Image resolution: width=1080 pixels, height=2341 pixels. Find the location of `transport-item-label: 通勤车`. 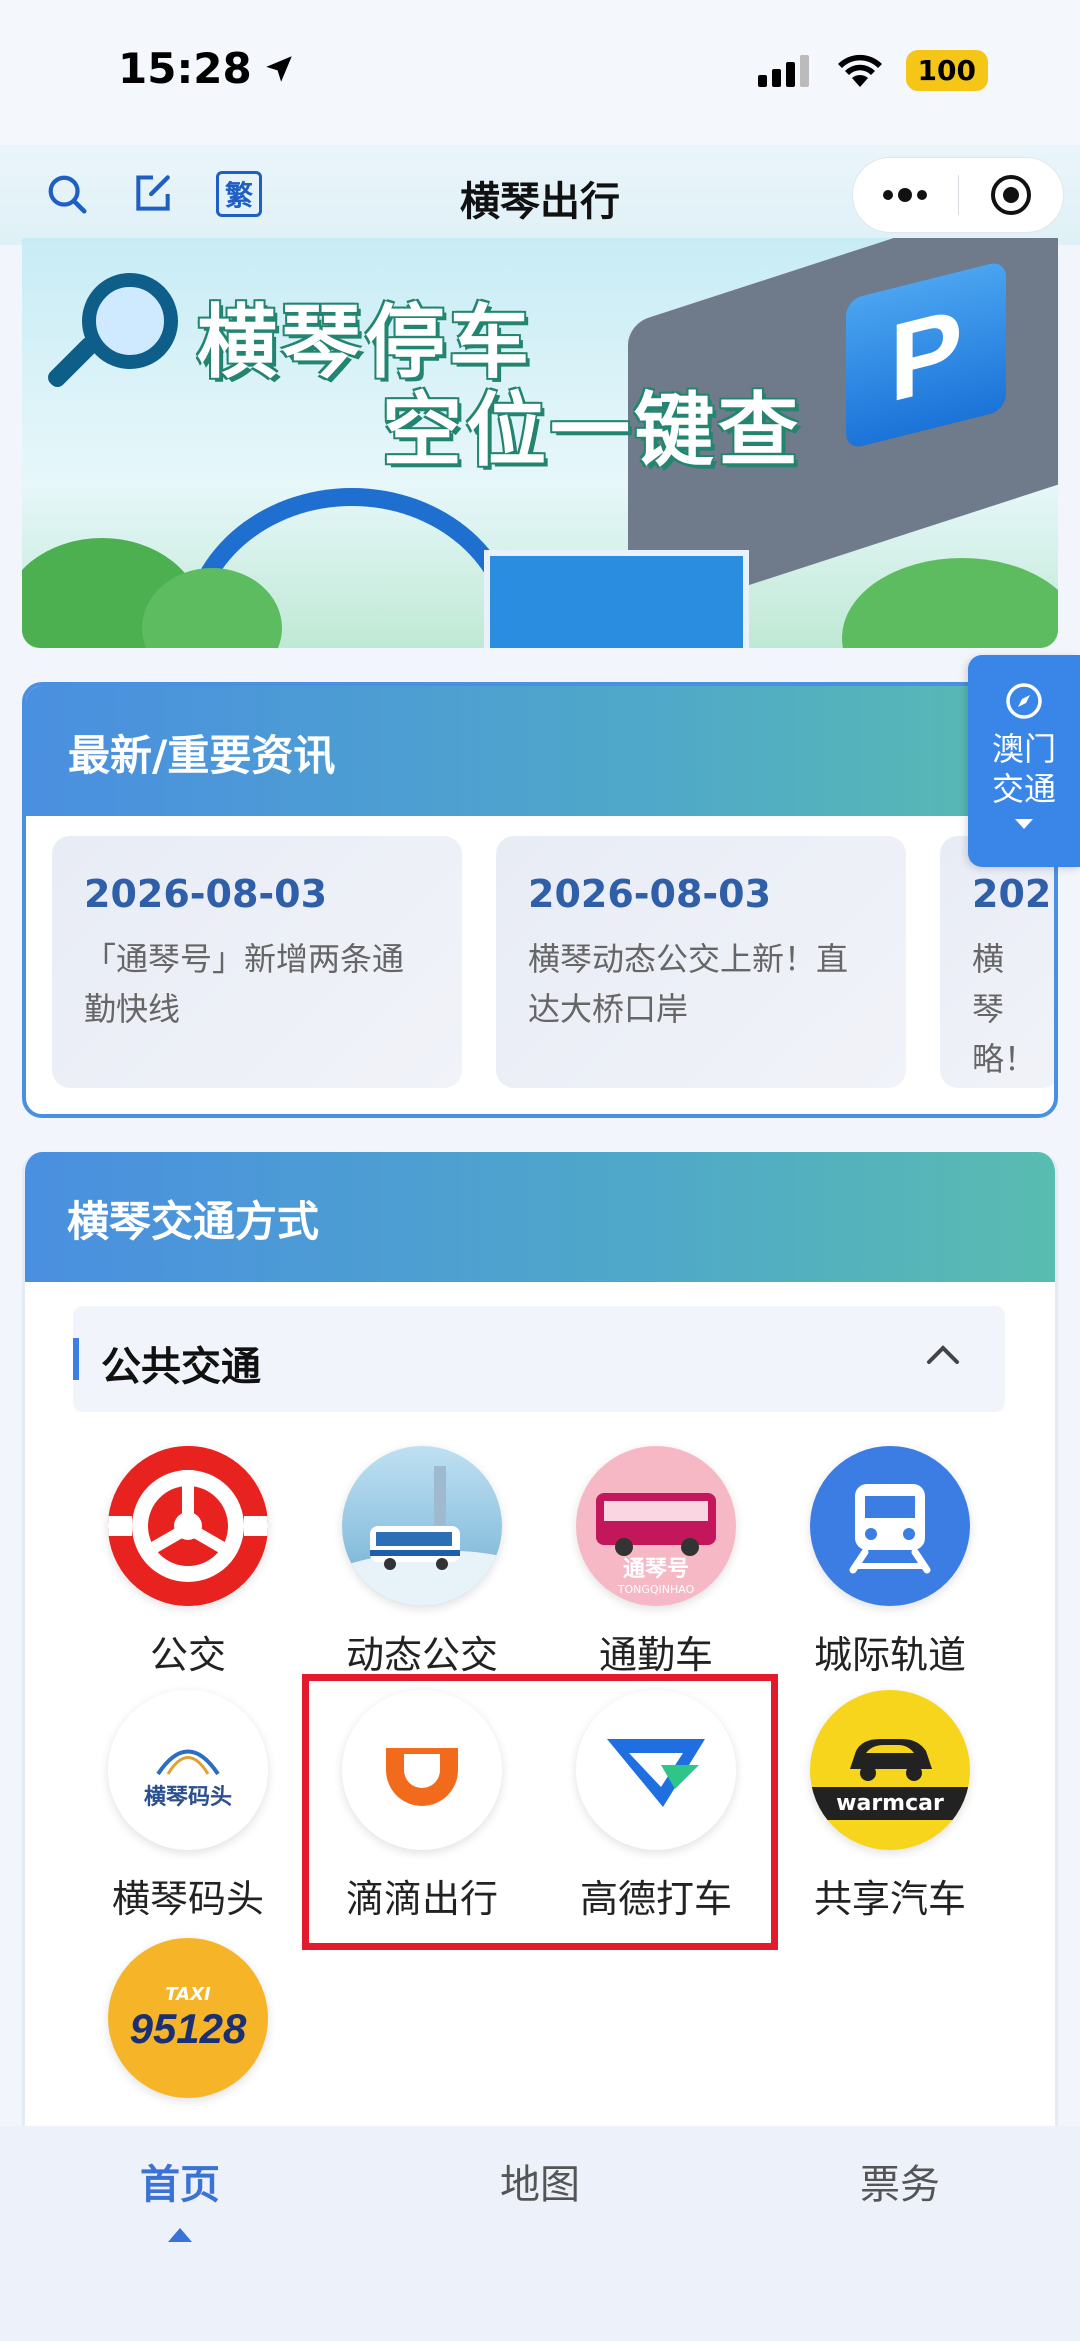

transport-item-label: 通勤车 is located at coordinates (655, 1655).